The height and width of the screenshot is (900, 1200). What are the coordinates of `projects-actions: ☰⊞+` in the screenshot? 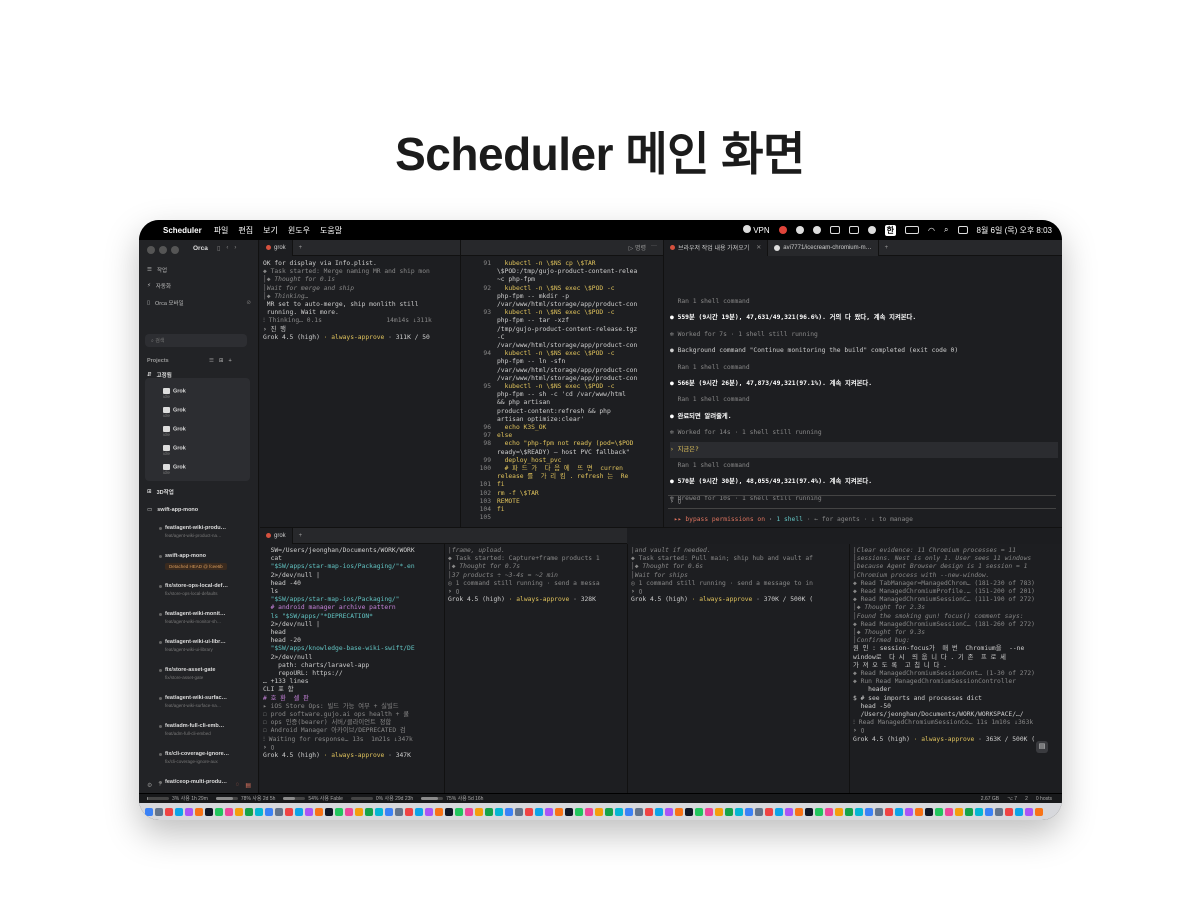 It's located at (223, 361).